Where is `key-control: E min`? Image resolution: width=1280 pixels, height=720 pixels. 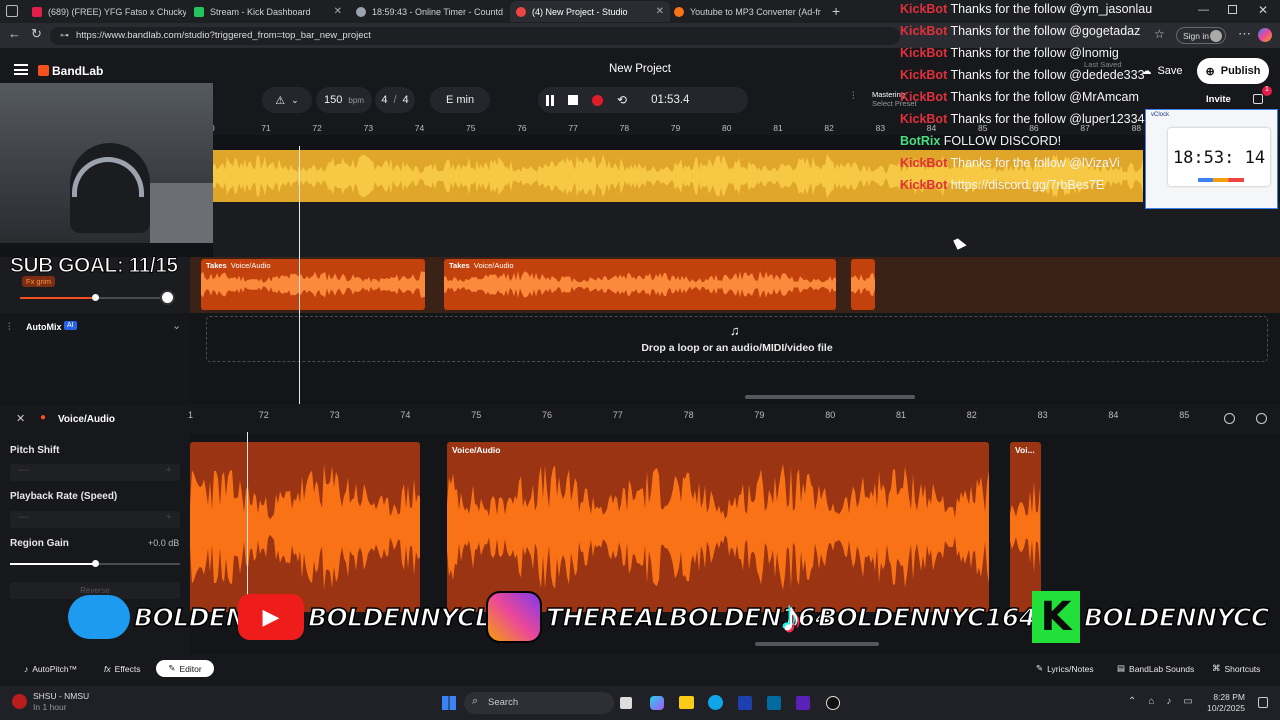 key-control: E min is located at coordinates (460, 100).